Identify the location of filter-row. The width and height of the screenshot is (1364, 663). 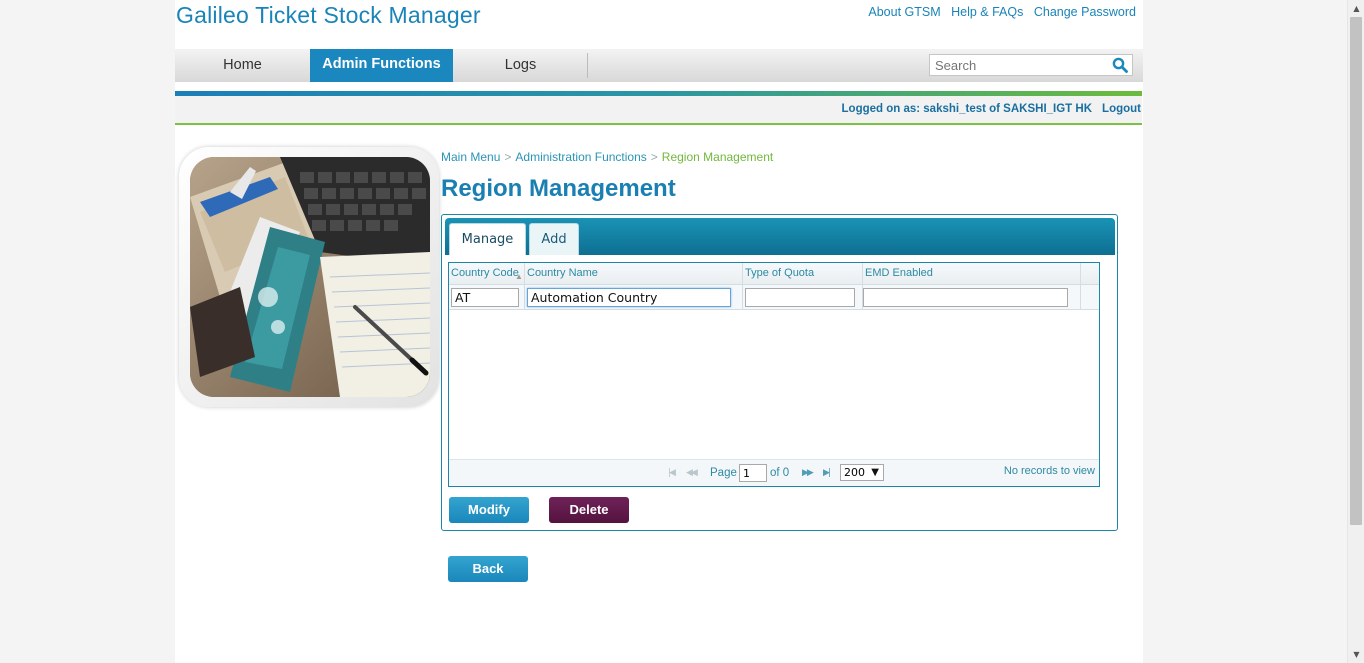
(774, 297).